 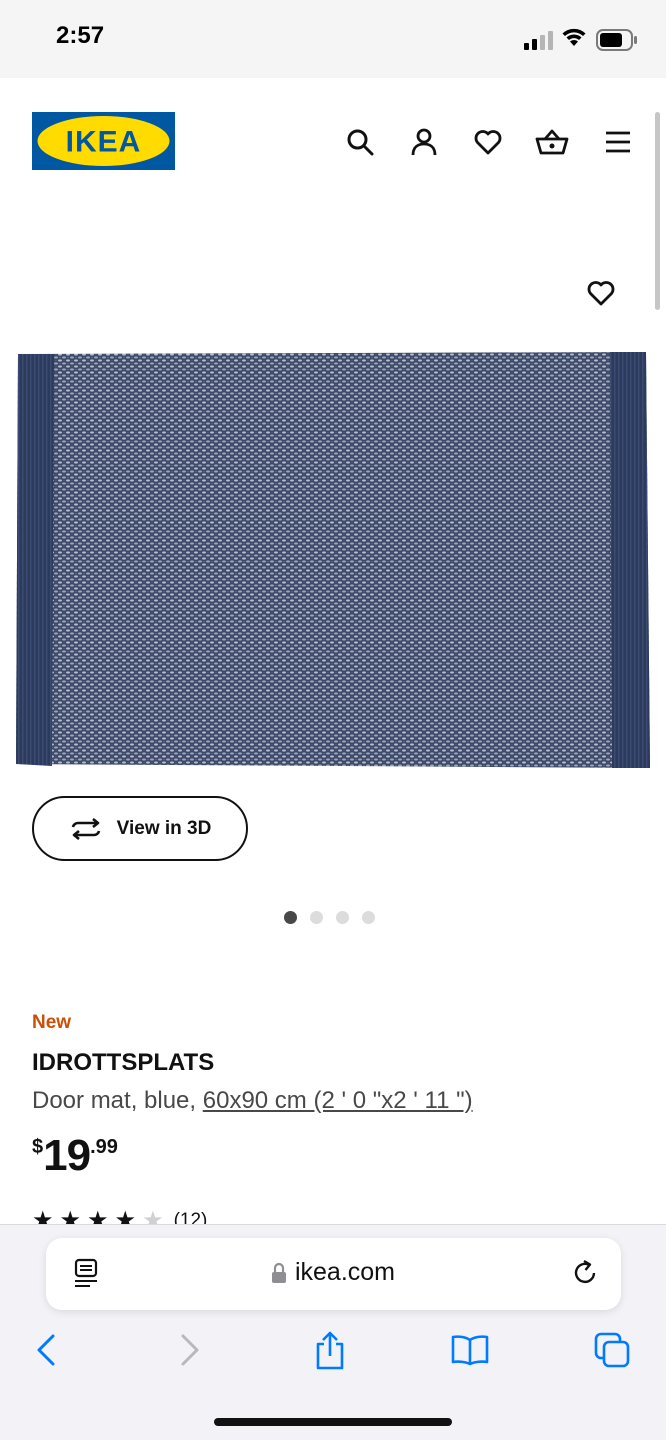 What do you see at coordinates (616, 40) in the screenshot?
I see `battery-icon` at bounding box center [616, 40].